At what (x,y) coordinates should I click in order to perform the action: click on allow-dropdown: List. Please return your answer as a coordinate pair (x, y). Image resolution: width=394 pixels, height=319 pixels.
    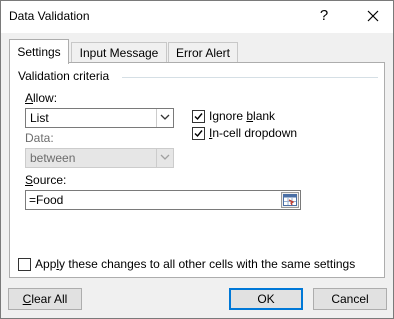
    Looking at the image, I should click on (99, 118).